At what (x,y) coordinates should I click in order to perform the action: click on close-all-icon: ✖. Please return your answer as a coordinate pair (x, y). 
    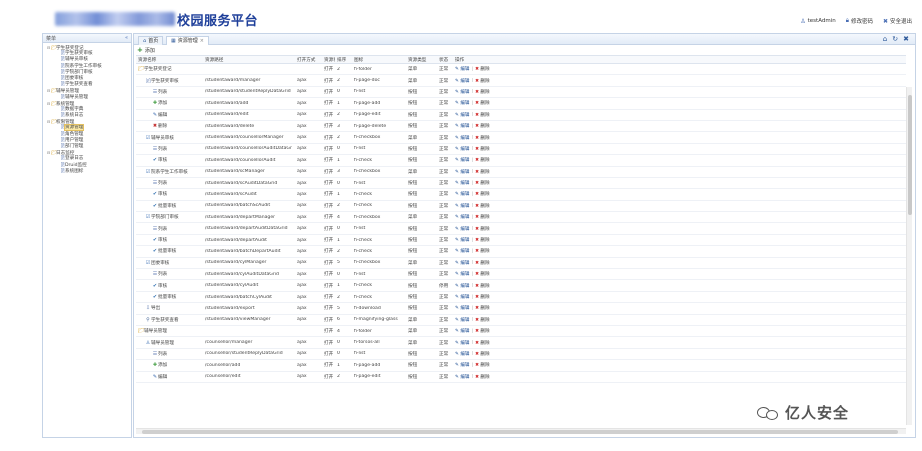
    Looking at the image, I should click on (906, 39).